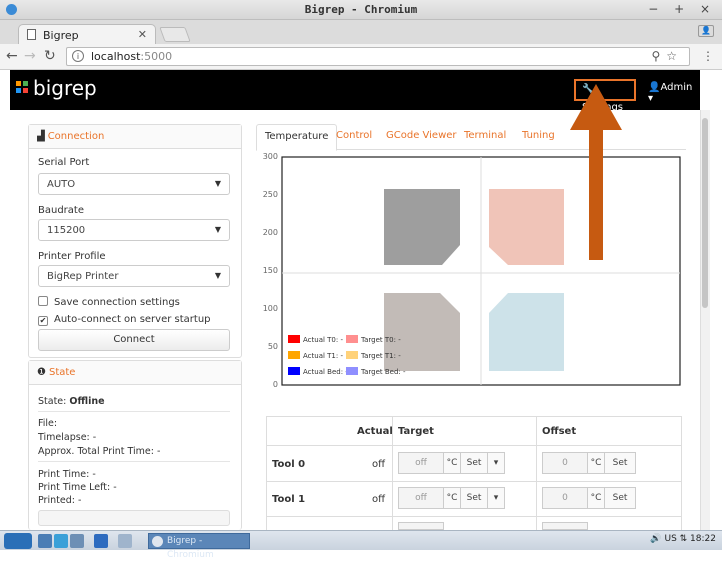  Describe the element at coordinates (379, 464) in the screenshot. I see `tool0-actual: off` at that location.